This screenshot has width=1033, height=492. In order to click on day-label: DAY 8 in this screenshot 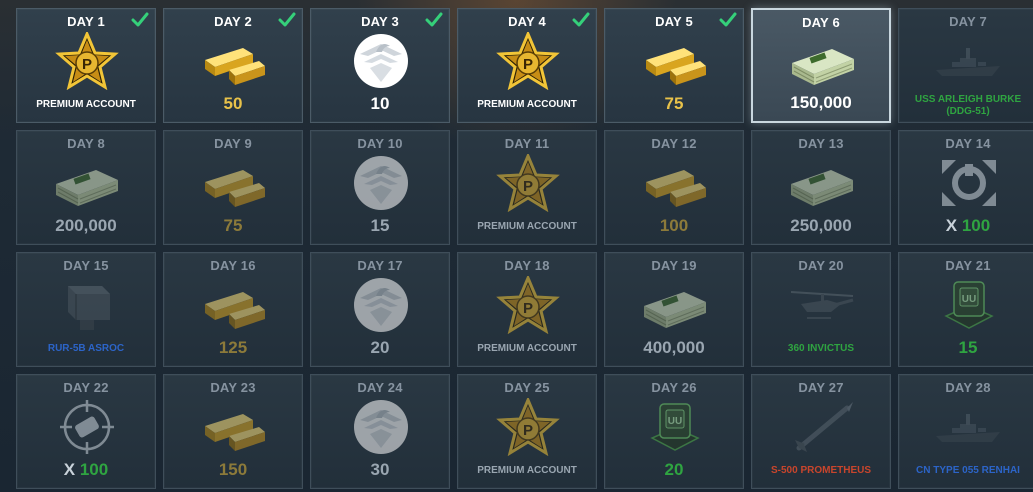, I will do `click(86, 143)`.